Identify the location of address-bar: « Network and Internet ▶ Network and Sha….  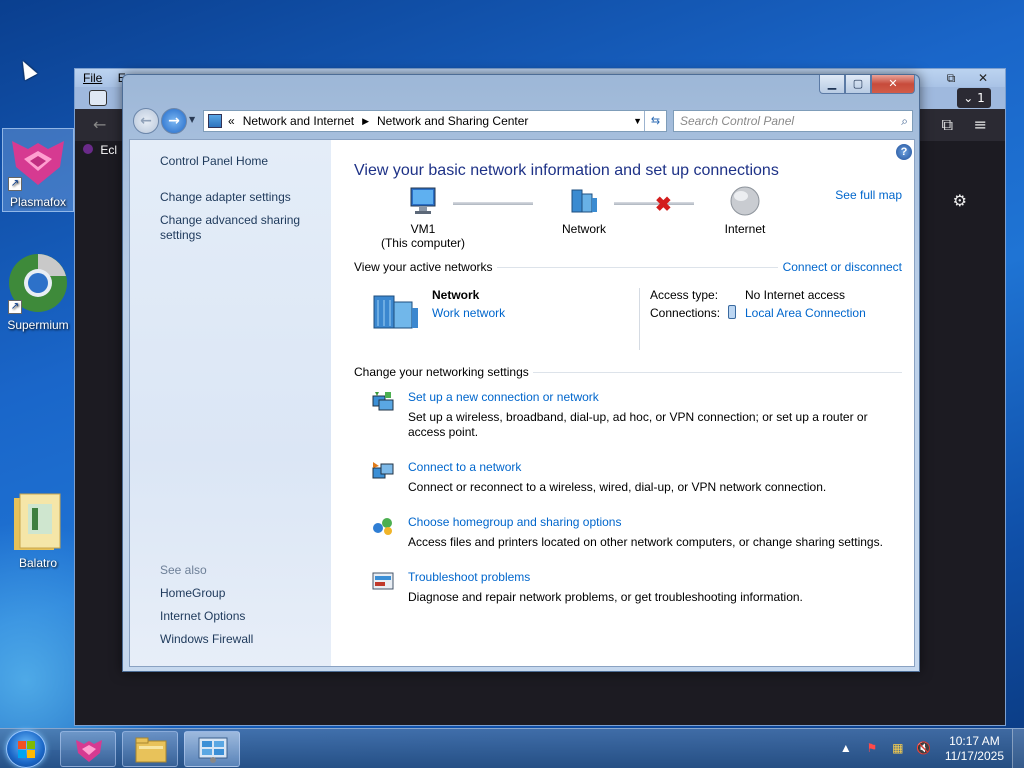
(435, 121).